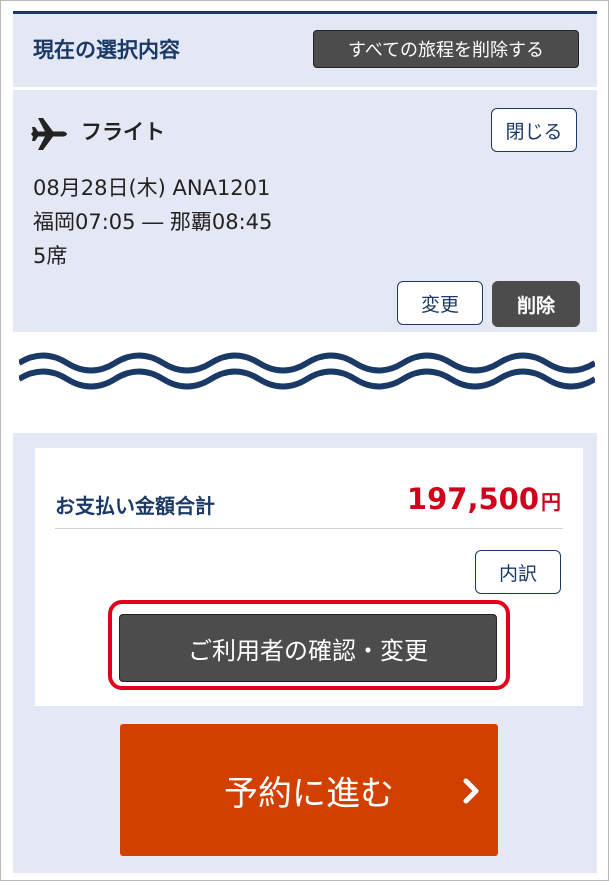 The width and height of the screenshot is (609, 881). Describe the element at coordinates (309, 528) in the screenshot. I see `payment-divider` at that location.